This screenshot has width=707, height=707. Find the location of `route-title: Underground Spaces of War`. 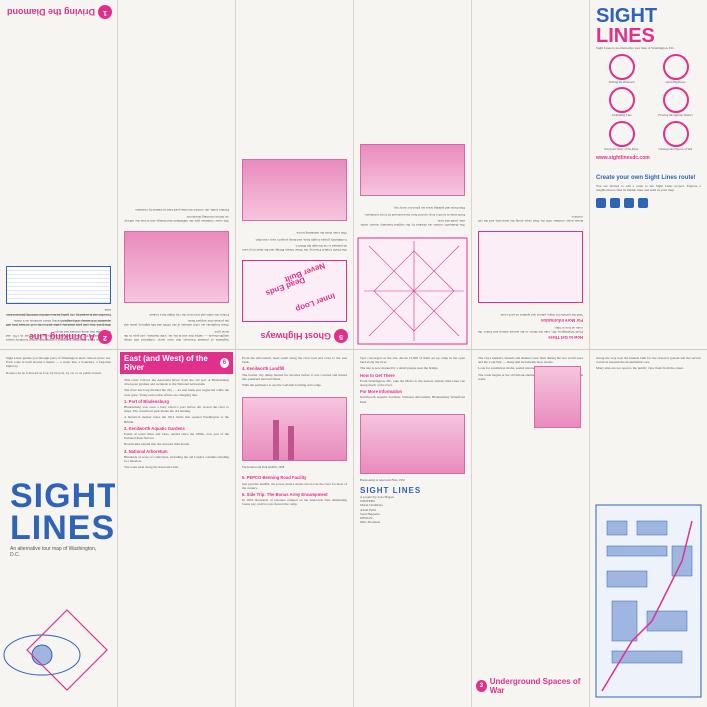

route-title: Underground Spaces of War is located at coordinates (535, 686).